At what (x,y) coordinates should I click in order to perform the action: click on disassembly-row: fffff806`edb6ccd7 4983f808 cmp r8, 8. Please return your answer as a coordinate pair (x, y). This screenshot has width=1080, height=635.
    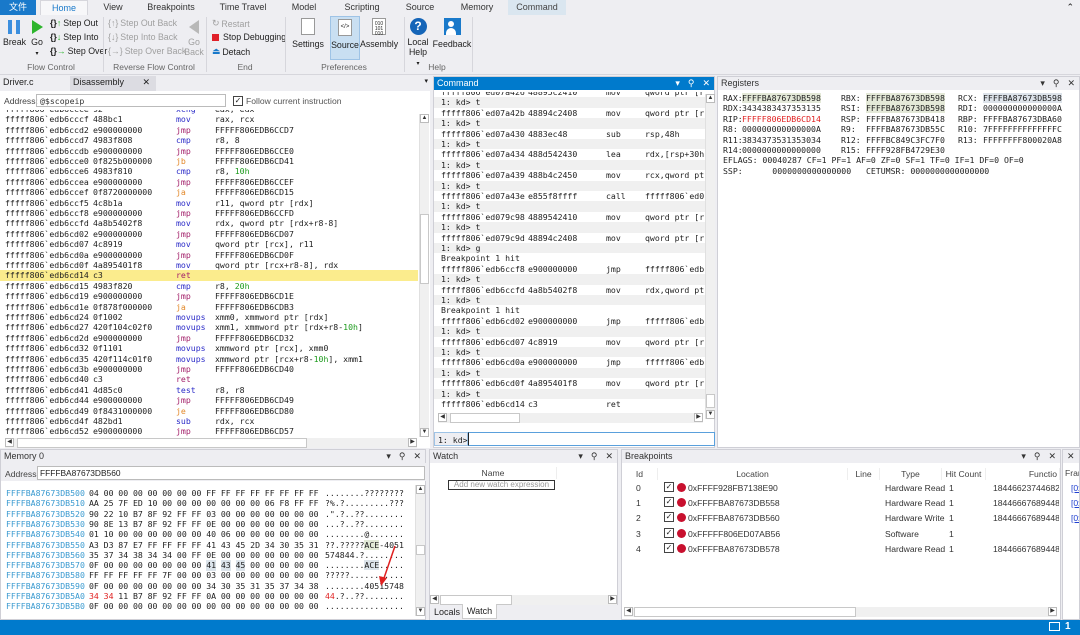
    Looking at the image, I should click on (209, 140).